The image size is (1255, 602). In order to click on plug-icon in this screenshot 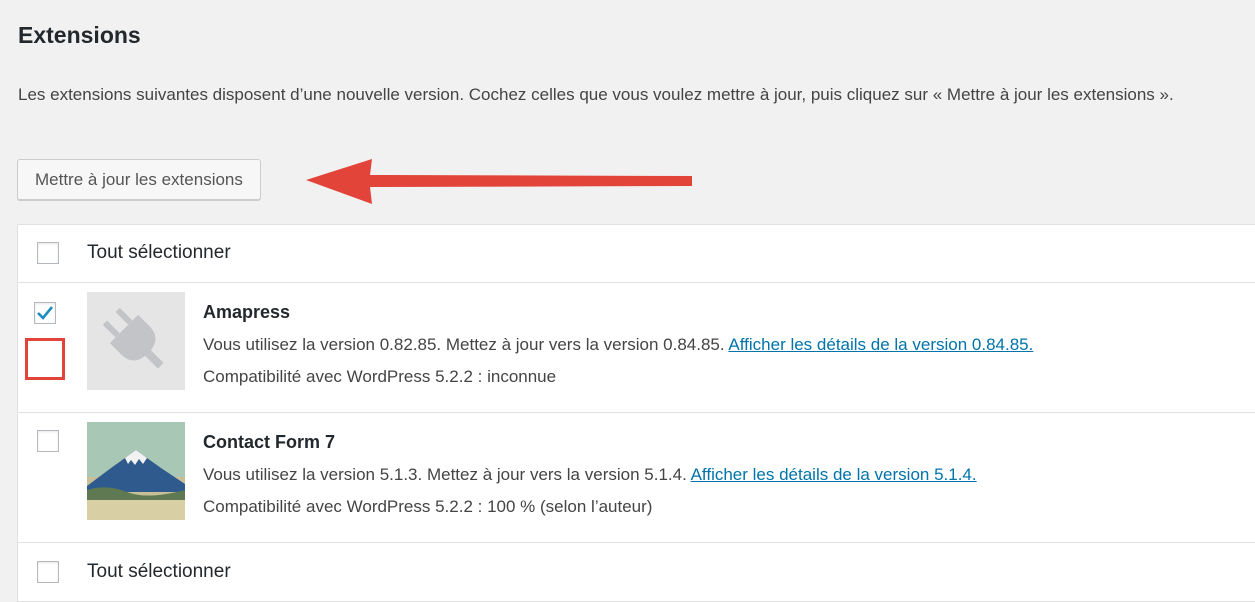, I will do `click(133, 338)`.